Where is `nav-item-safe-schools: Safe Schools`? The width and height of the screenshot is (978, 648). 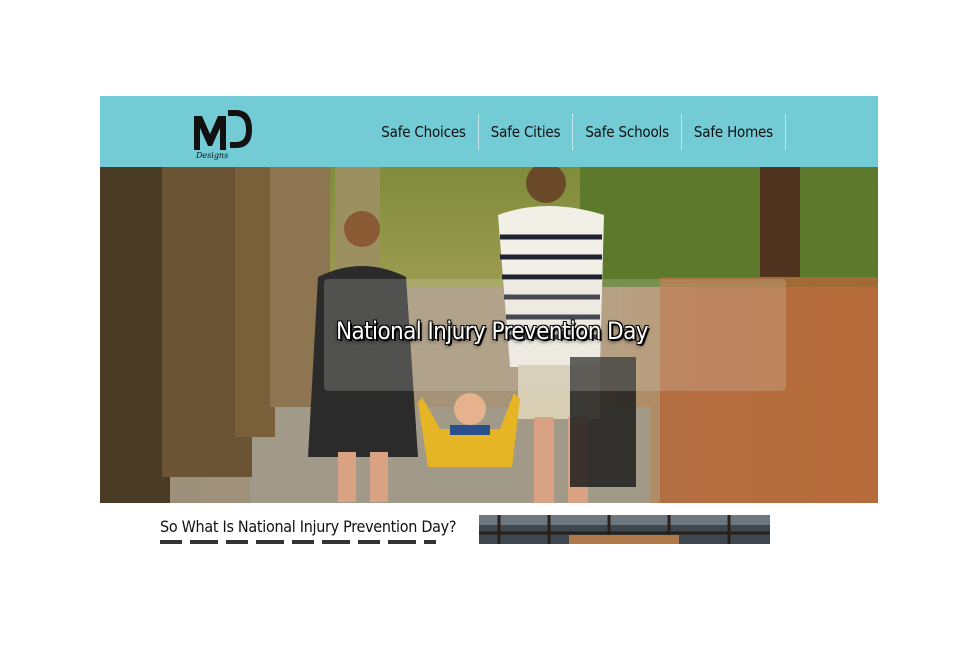 nav-item-safe-schools: Safe Schools is located at coordinates (627, 132).